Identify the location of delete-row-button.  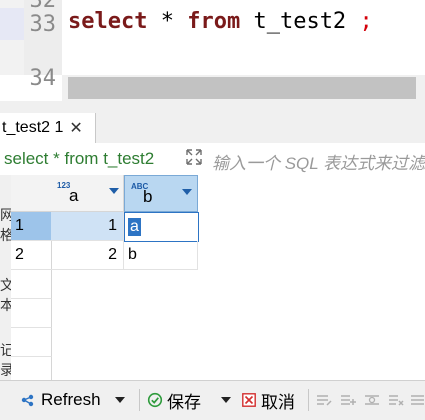
(396, 400).